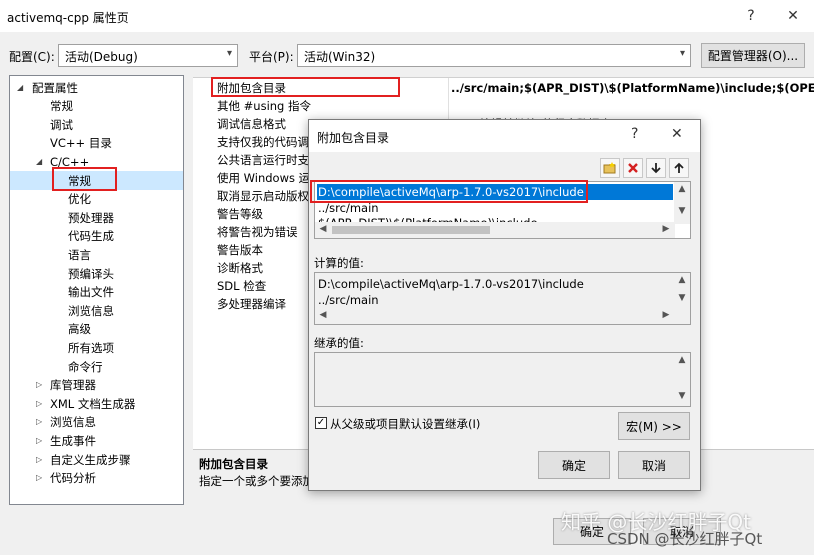 This screenshot has width=814, height=555. What do you see at coordinates (32, 57) in the screenshot?
I see `config-label: 配置(C):` at bounding box center [32, 57].